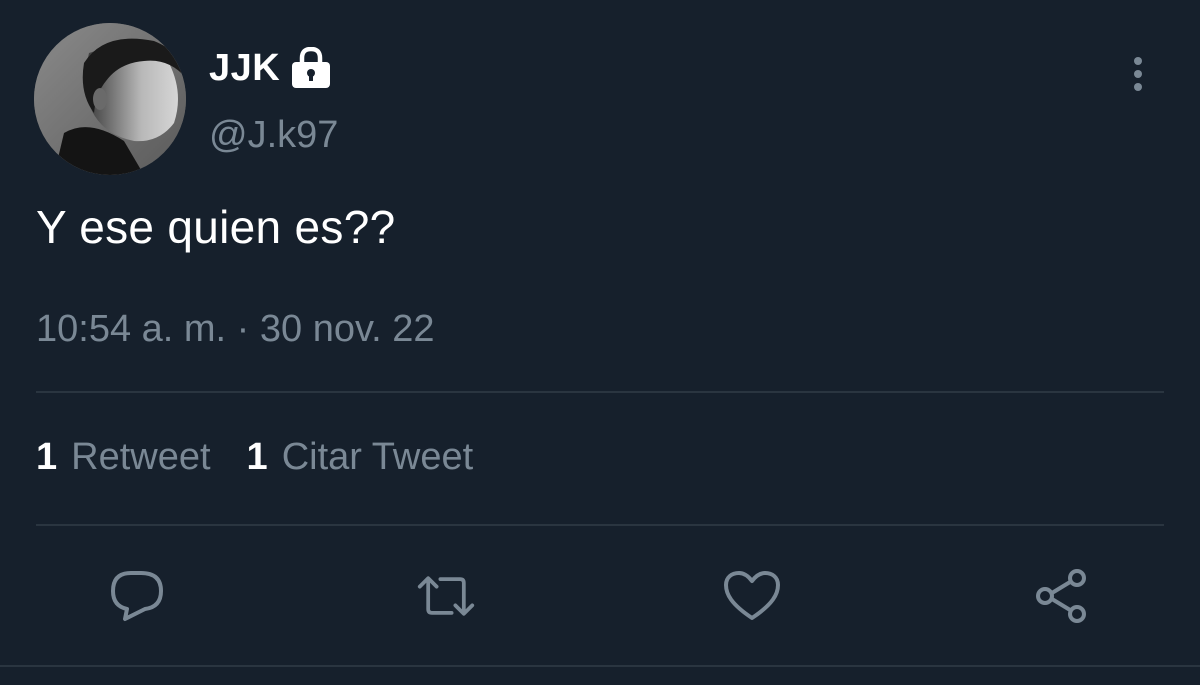 This screenshot has width=1200, height=685. I want to click on share-icon, so click(1061, 596).